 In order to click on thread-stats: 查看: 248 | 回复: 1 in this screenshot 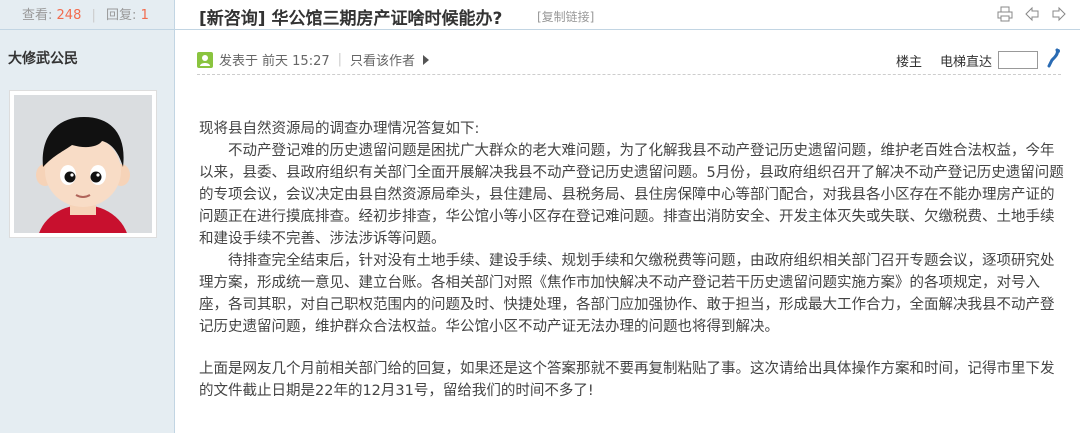, I will do `click(87, 15)`.